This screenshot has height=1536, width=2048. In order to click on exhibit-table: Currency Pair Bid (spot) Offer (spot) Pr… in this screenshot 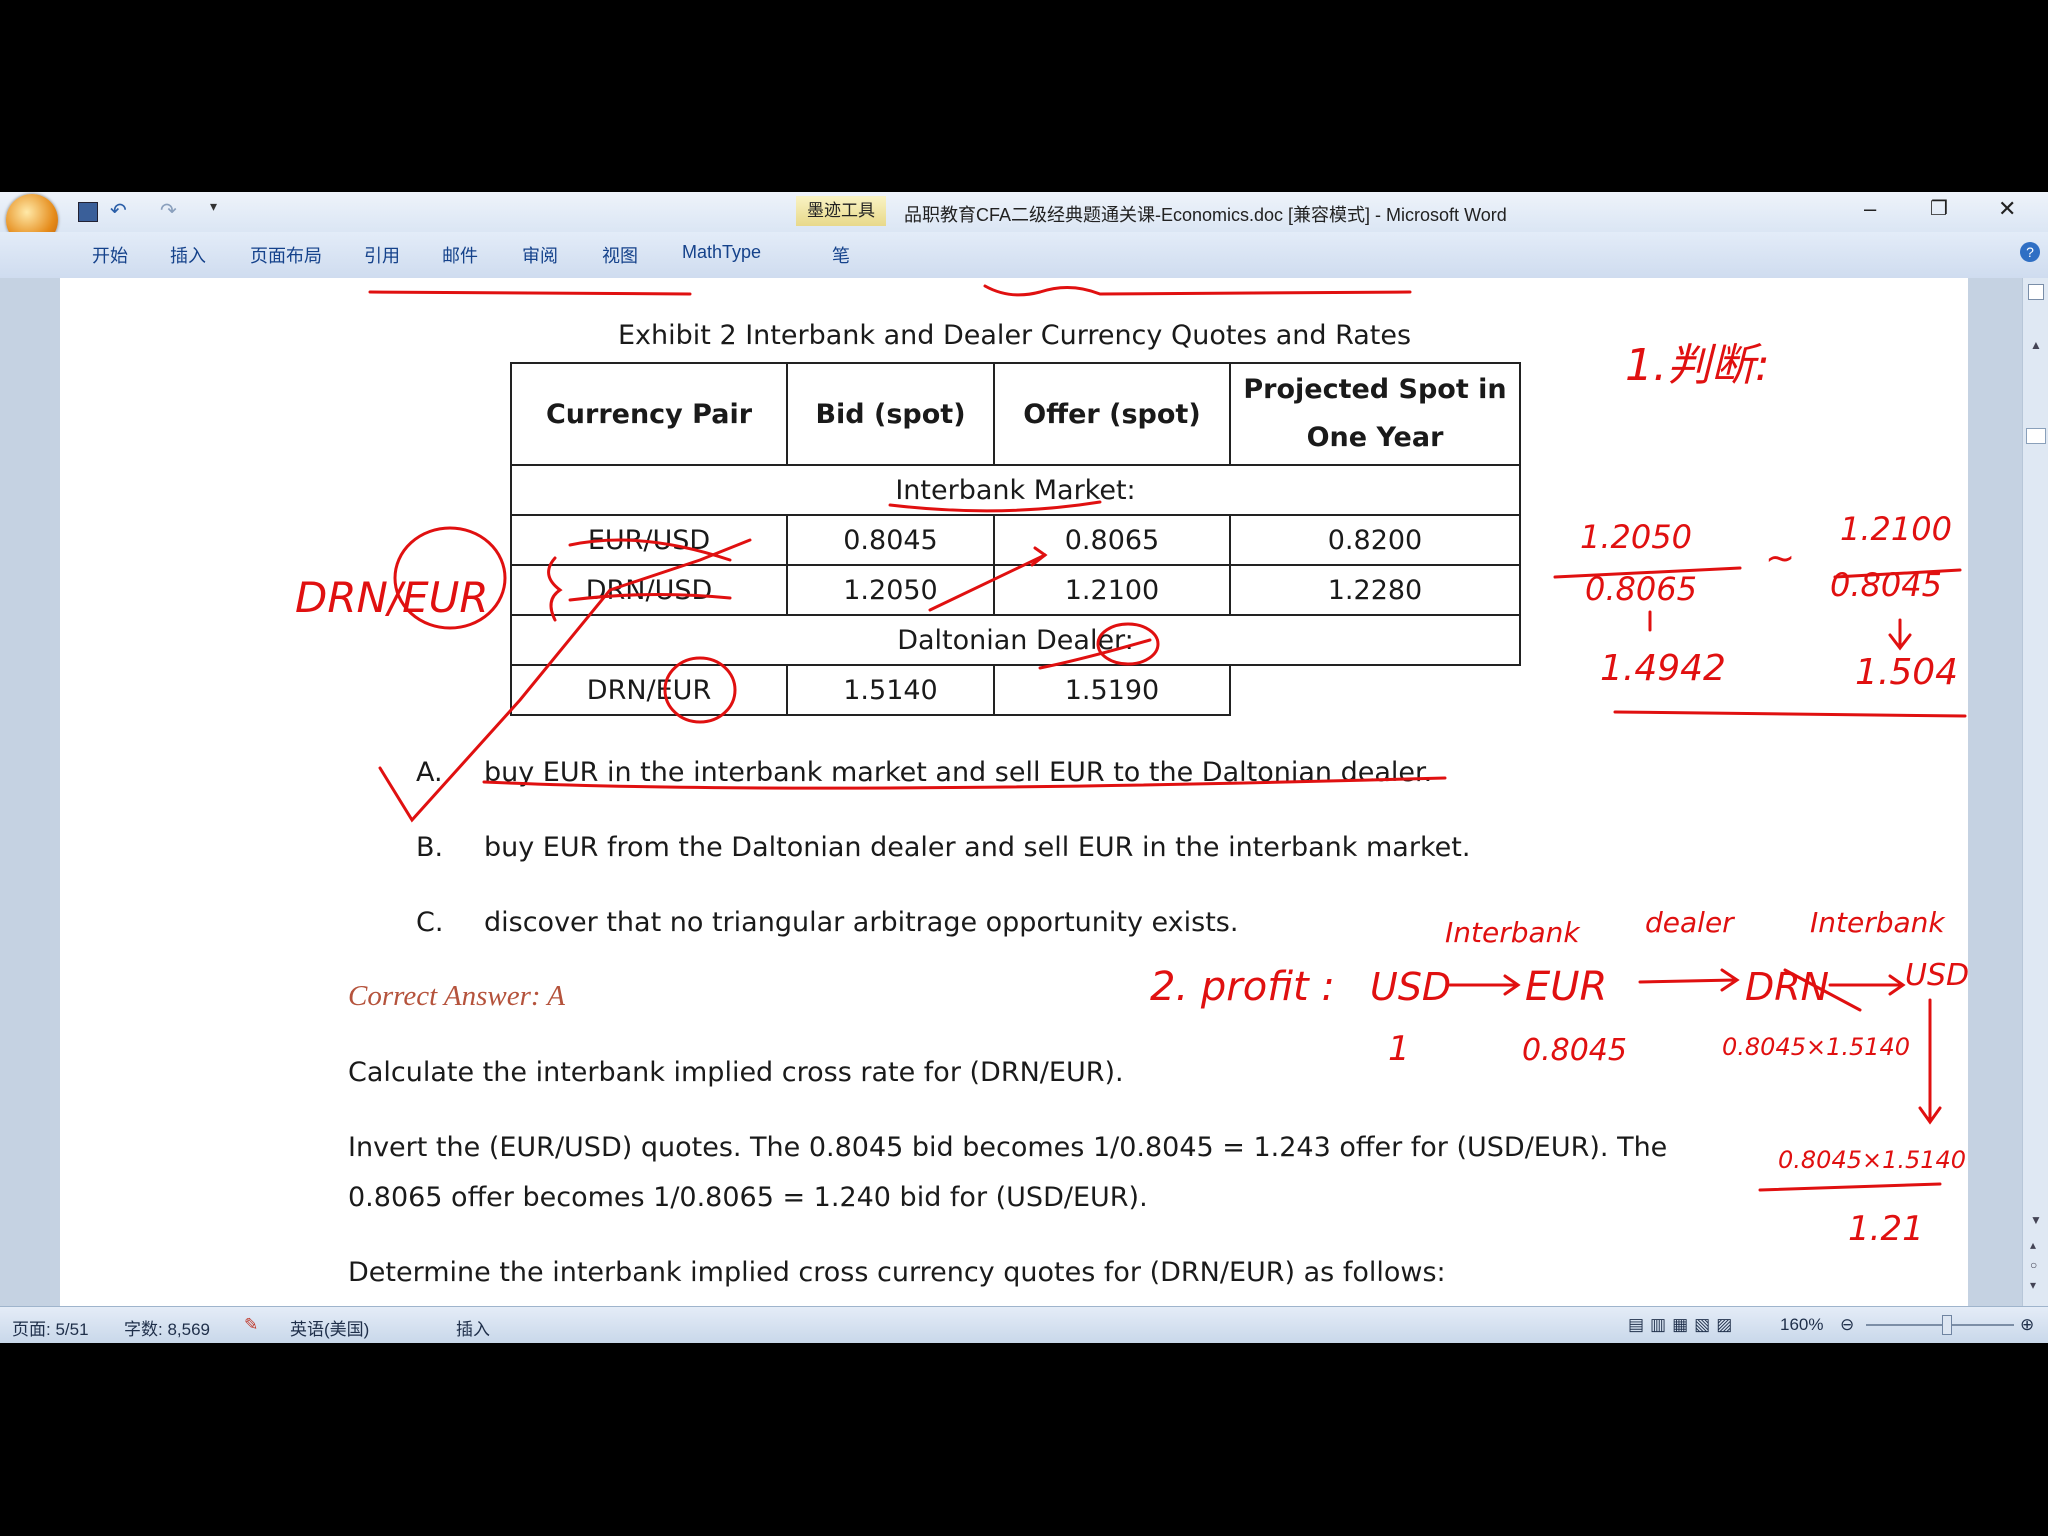, I will do `click(1015, 539)`.